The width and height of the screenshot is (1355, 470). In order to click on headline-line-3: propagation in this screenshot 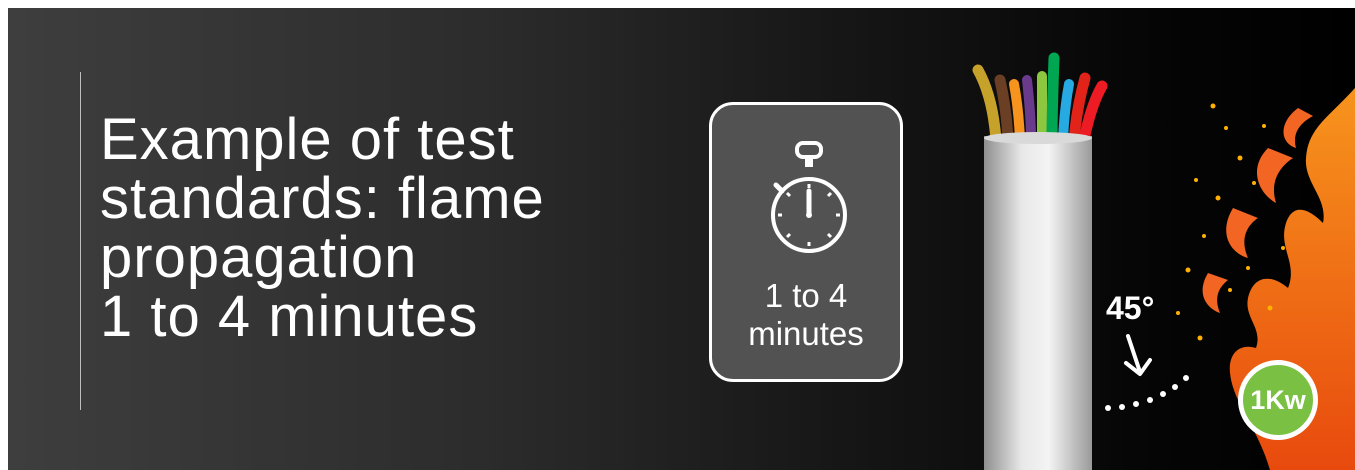, I will do `click(259, 257)`.